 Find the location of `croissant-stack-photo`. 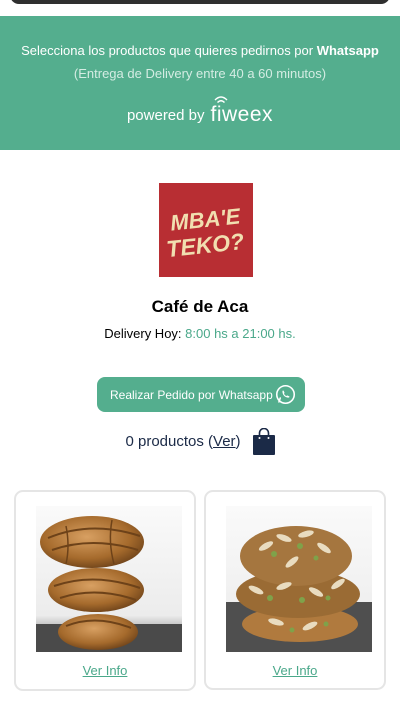

croissant-stack-photo is located at coordinates (109, 579).